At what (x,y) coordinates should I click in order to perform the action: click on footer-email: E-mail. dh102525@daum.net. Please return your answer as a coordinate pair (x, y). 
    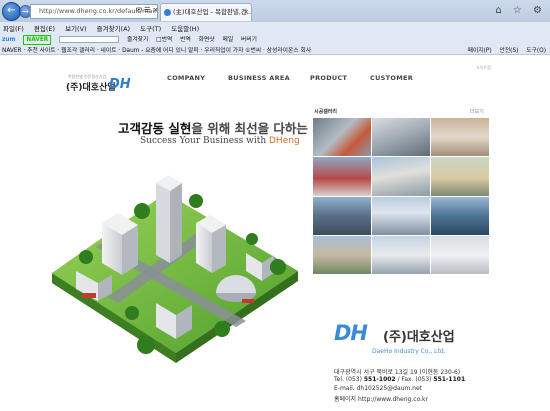
    Looking at the image, I should click on (378, 388).